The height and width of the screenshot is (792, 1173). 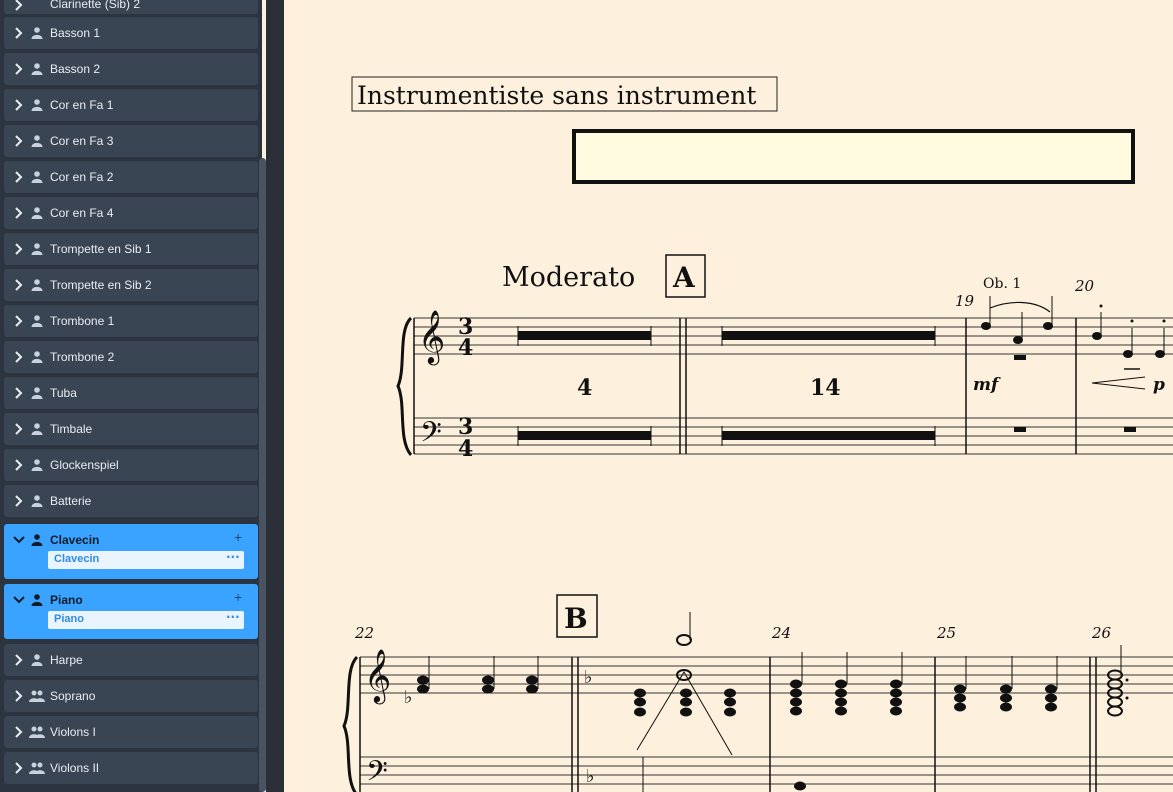 I want to click on instrument-card: Tuba, so click(x=131, y=393).